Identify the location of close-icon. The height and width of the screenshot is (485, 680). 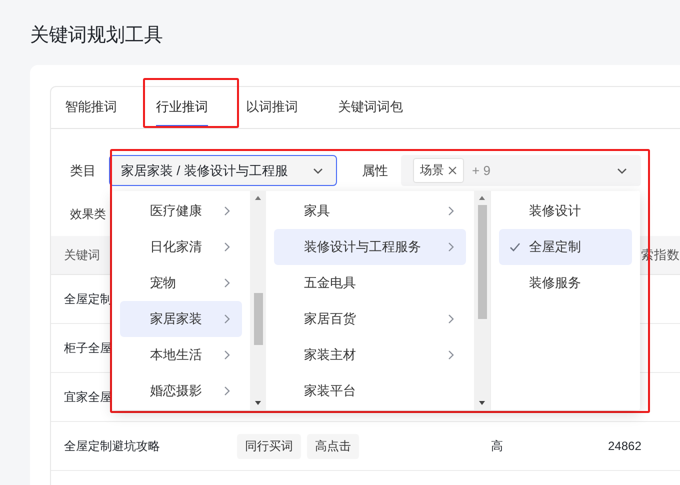
(452, 170).